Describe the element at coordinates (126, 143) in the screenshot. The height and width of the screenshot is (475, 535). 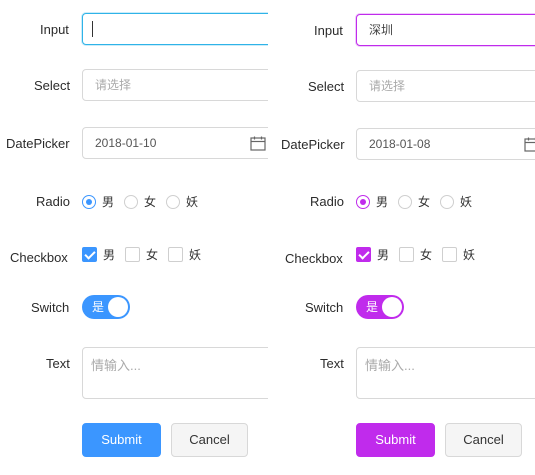
I see `date-value: 2018-01-10` at that location.